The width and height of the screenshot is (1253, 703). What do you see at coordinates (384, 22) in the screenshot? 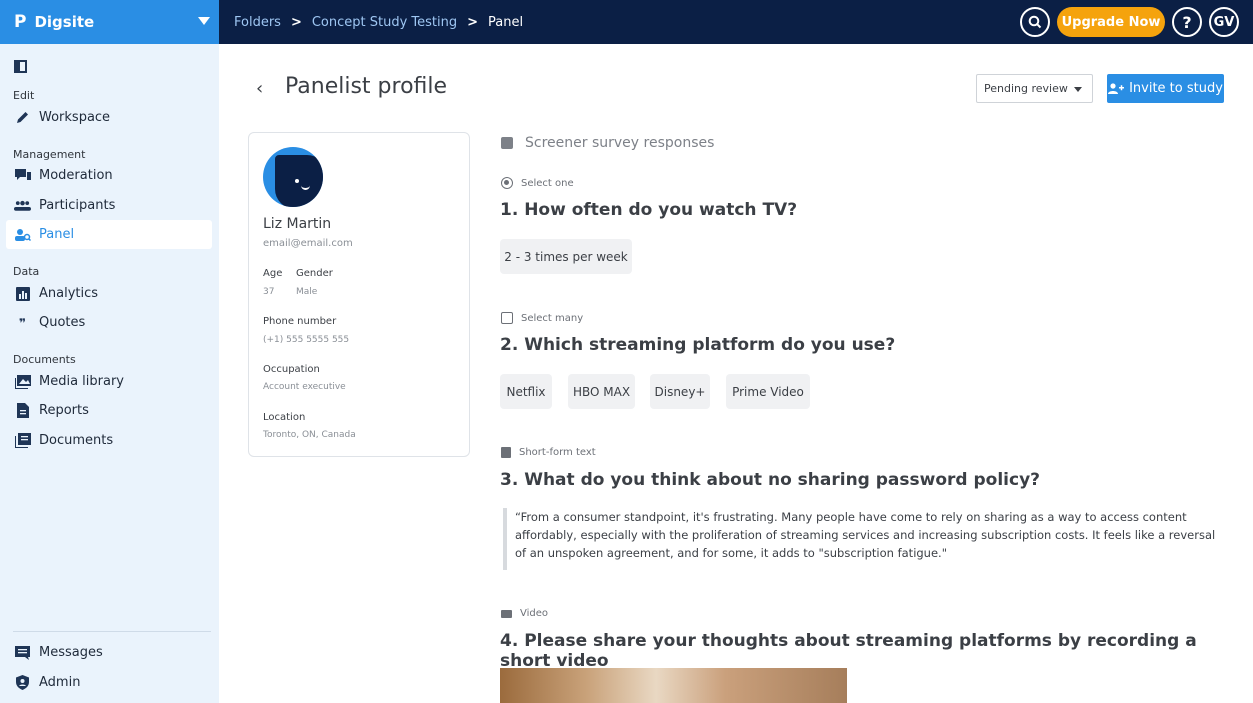
I see `breadcrumb-study: Concept Study Testing` at bounding box center [384, 22].